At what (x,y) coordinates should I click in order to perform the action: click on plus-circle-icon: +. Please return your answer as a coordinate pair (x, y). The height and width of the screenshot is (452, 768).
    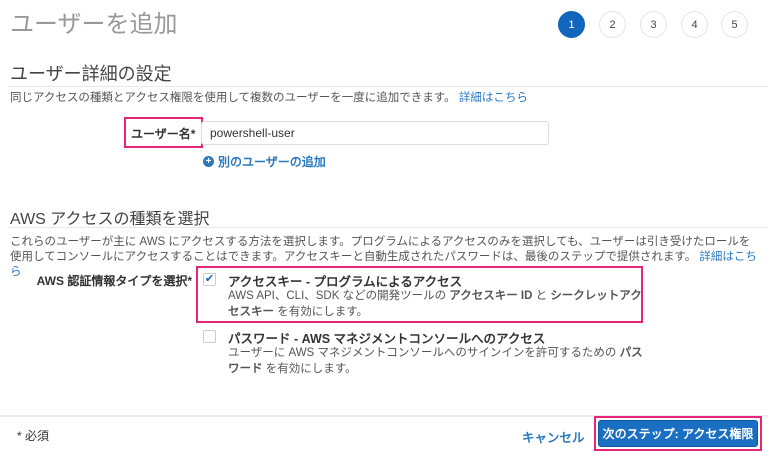
    Looking at the image, I should click on (208, 161).